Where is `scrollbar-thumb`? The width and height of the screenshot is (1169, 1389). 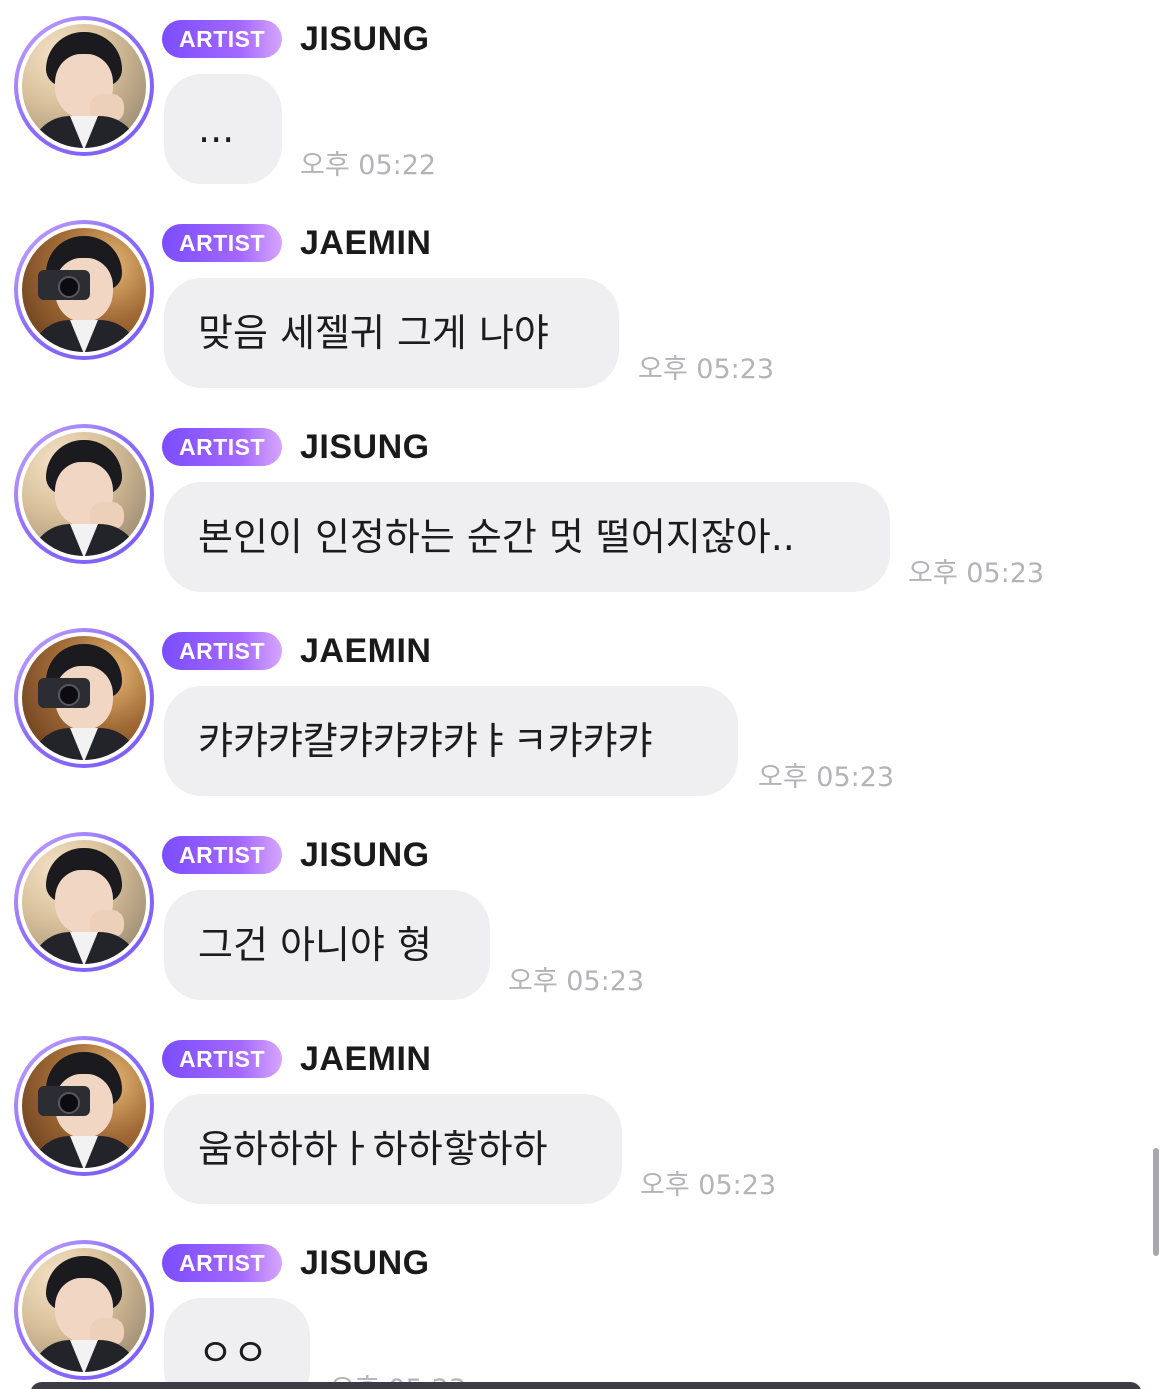
scrollbar-thumb is located at coordinates (1156, 1202).